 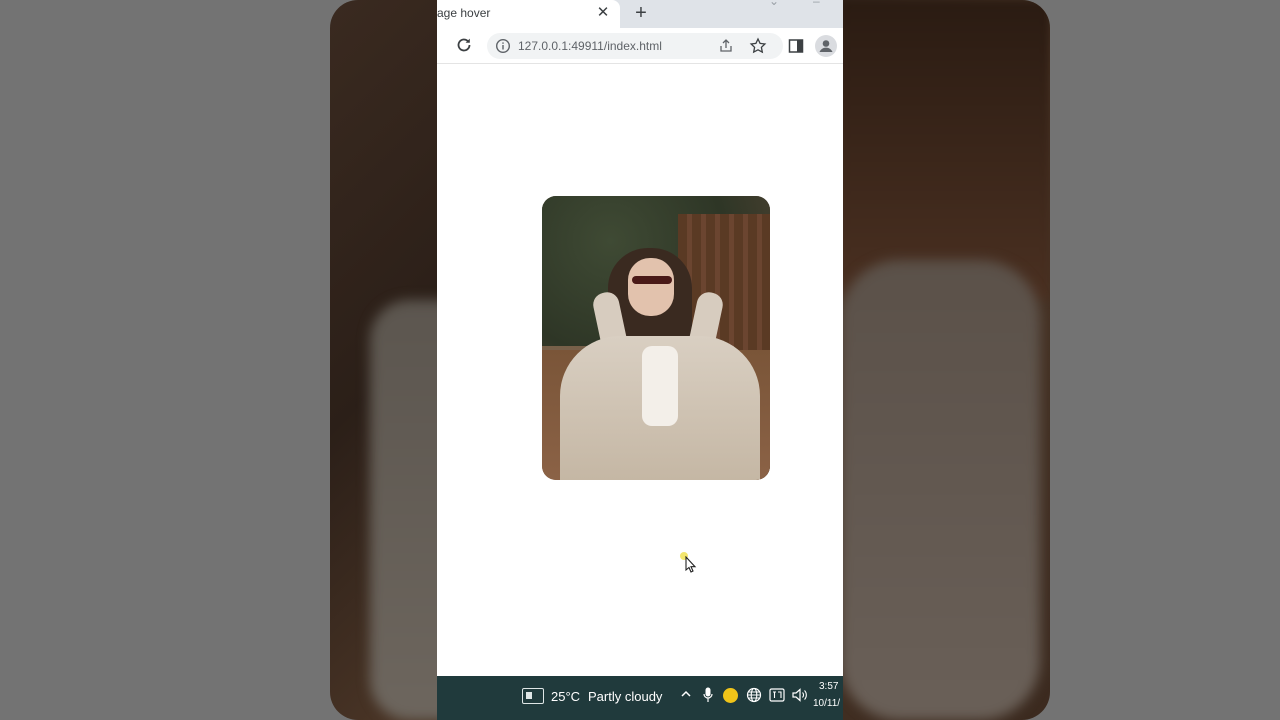 I want to click on mouse-cursor-icon, so click(x=691, y=564).